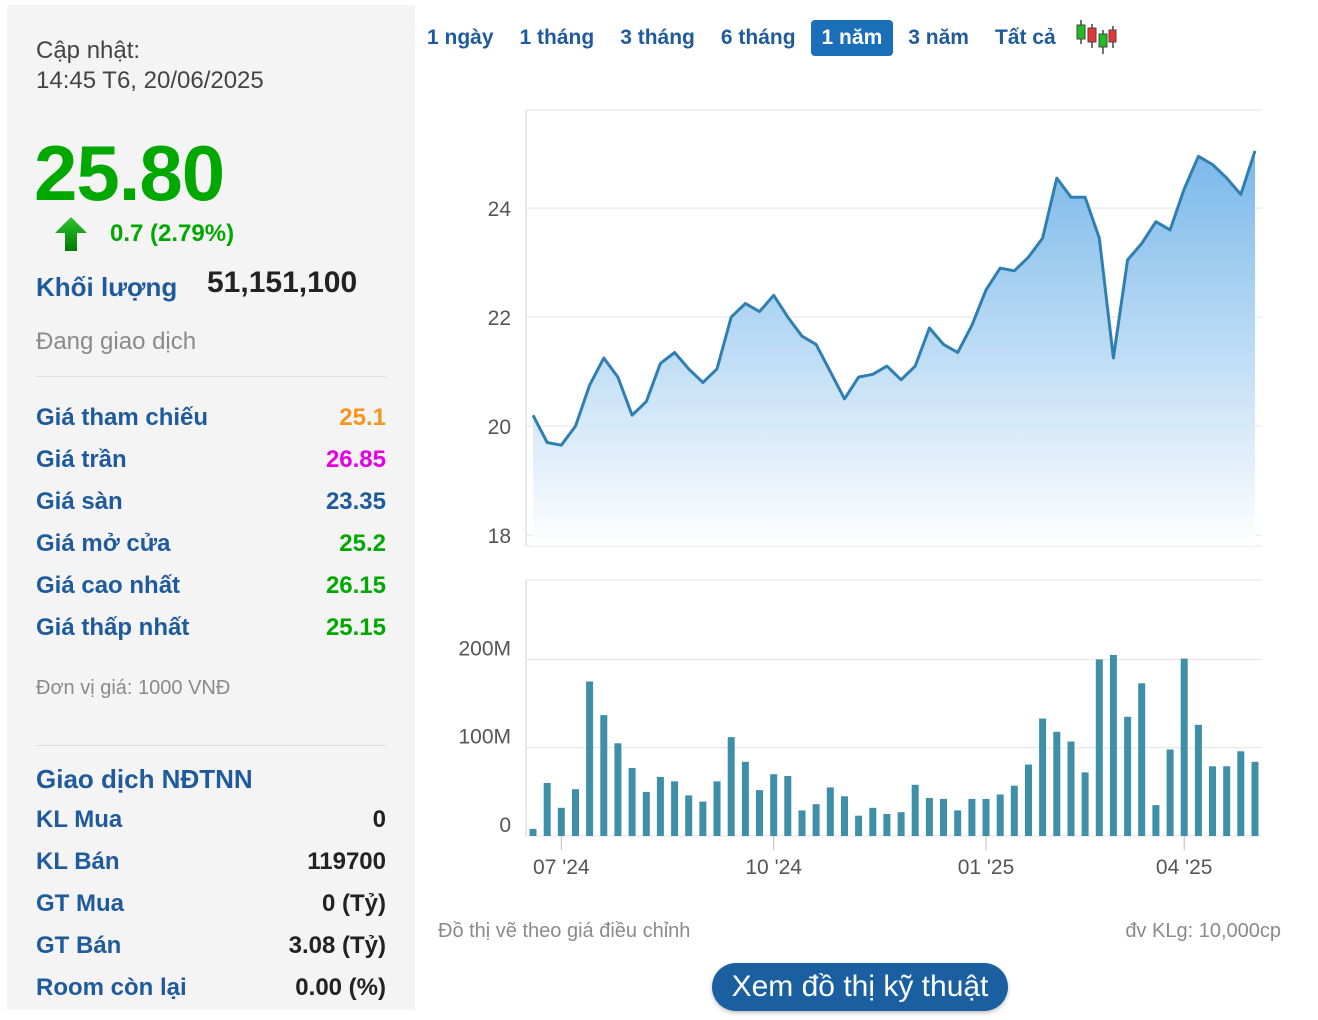  Describe the element at coordinates (484, 737) in the screenshot. I see `volume-tick-label: 100M` at that location.